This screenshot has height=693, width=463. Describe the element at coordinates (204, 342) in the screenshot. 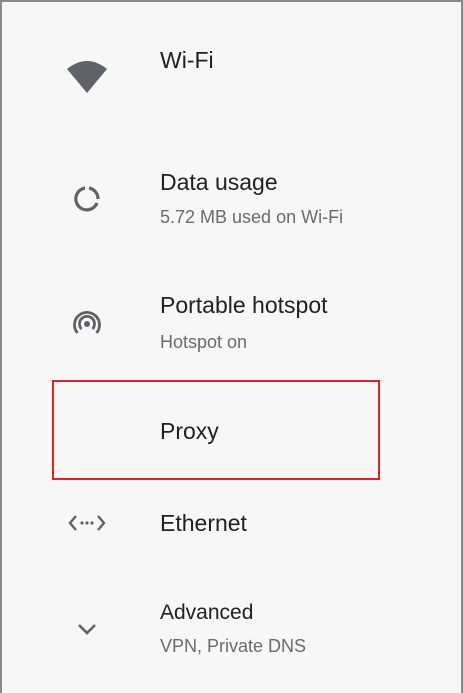

I see `settings-item-subtitle: Hotspot on` at that location.